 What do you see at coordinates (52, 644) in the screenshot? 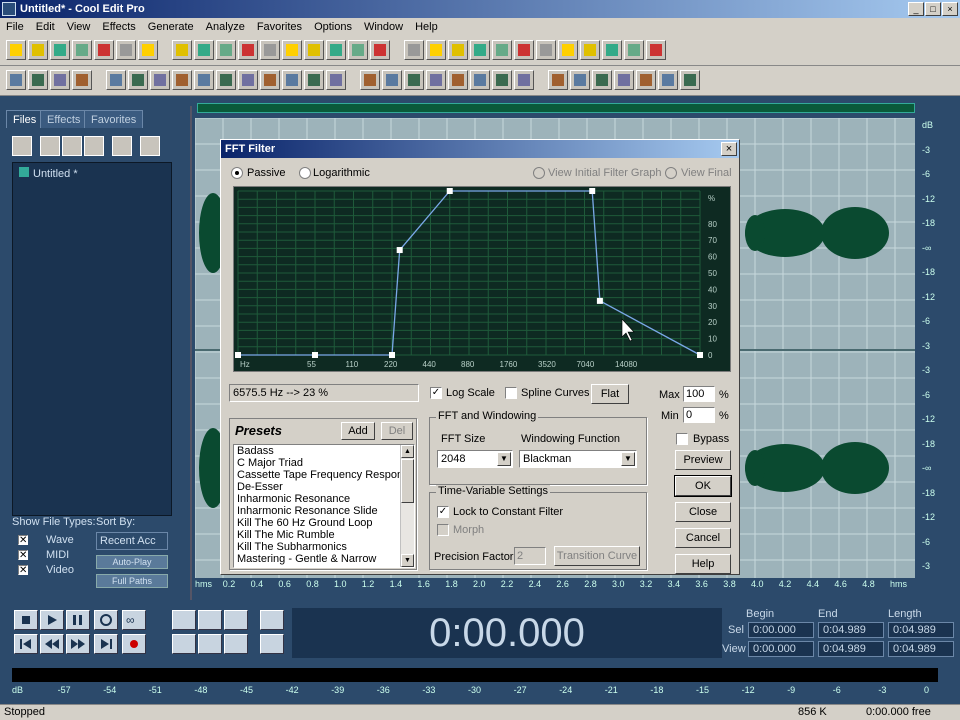
I see `rewind-button` at bounding box center [52, 644].